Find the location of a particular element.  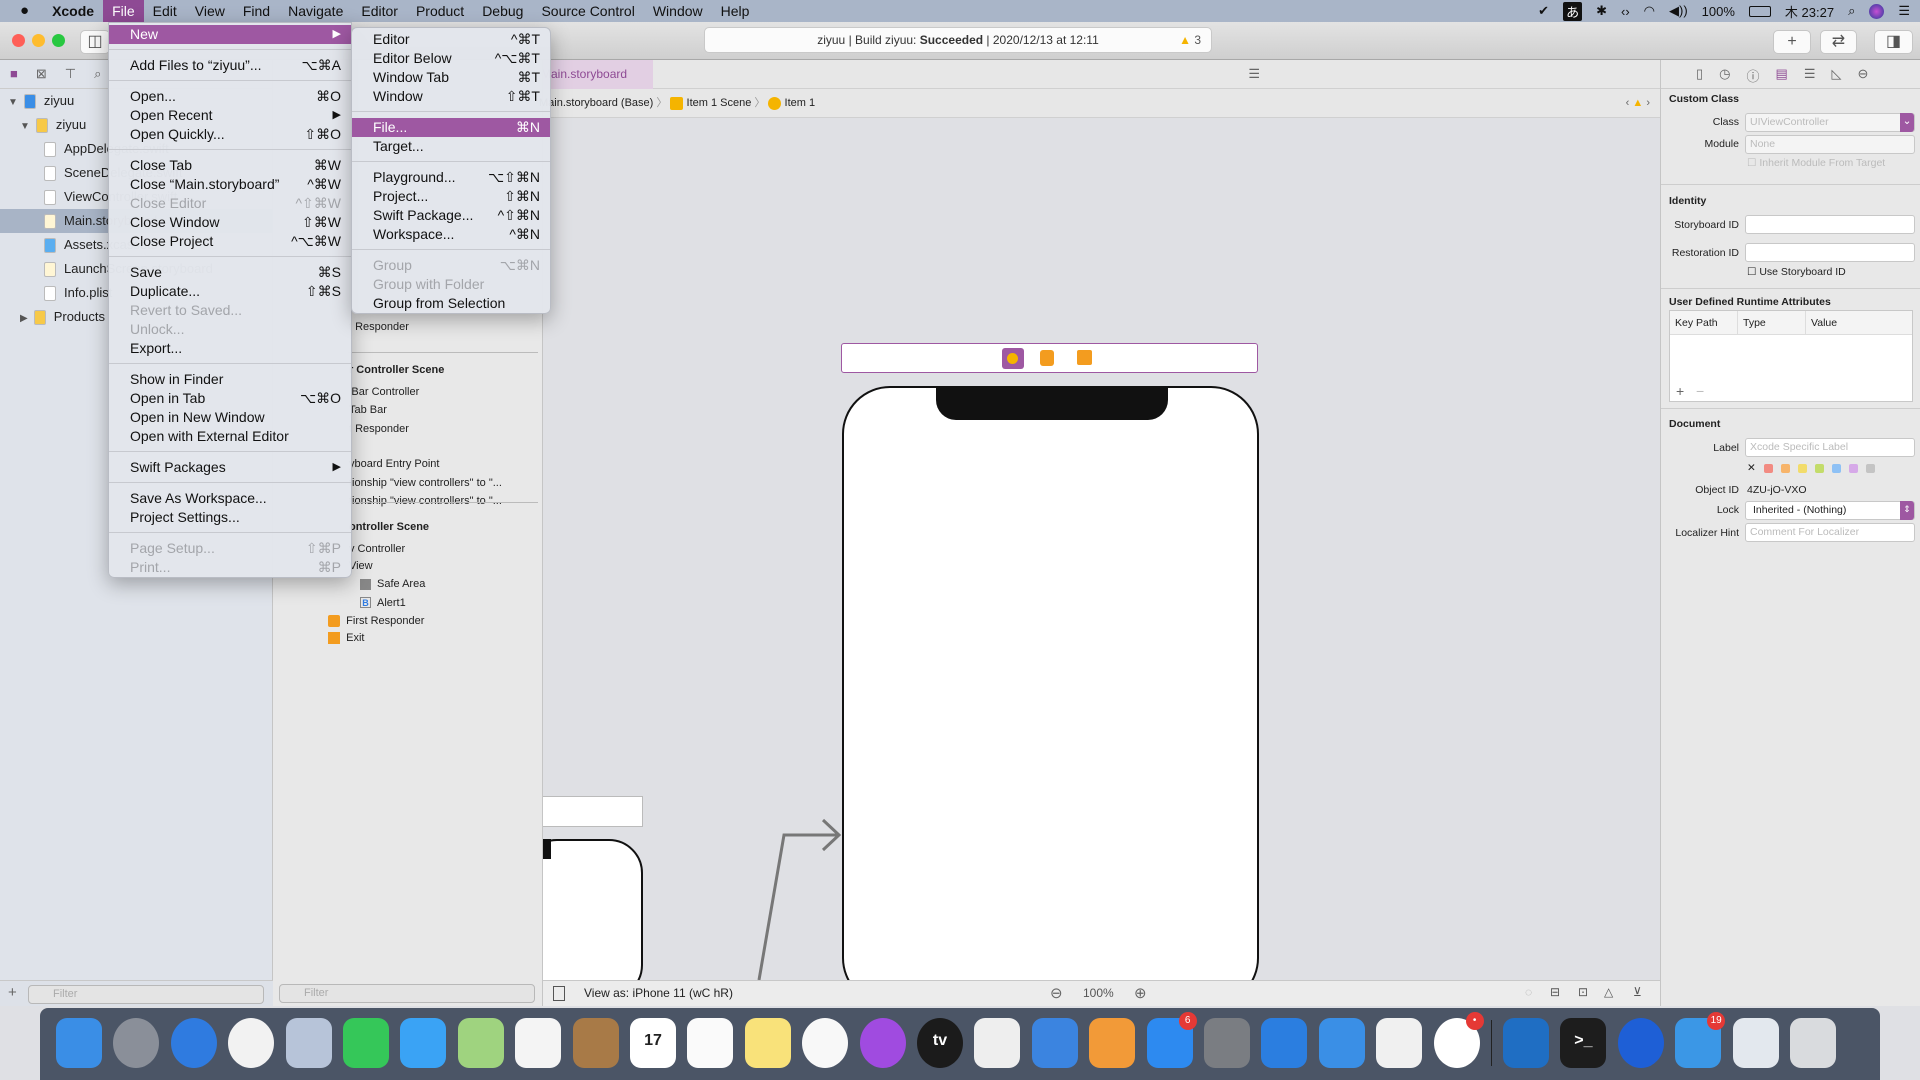

clear-label-icon: ✕ is located at coordinates (1751, 468).